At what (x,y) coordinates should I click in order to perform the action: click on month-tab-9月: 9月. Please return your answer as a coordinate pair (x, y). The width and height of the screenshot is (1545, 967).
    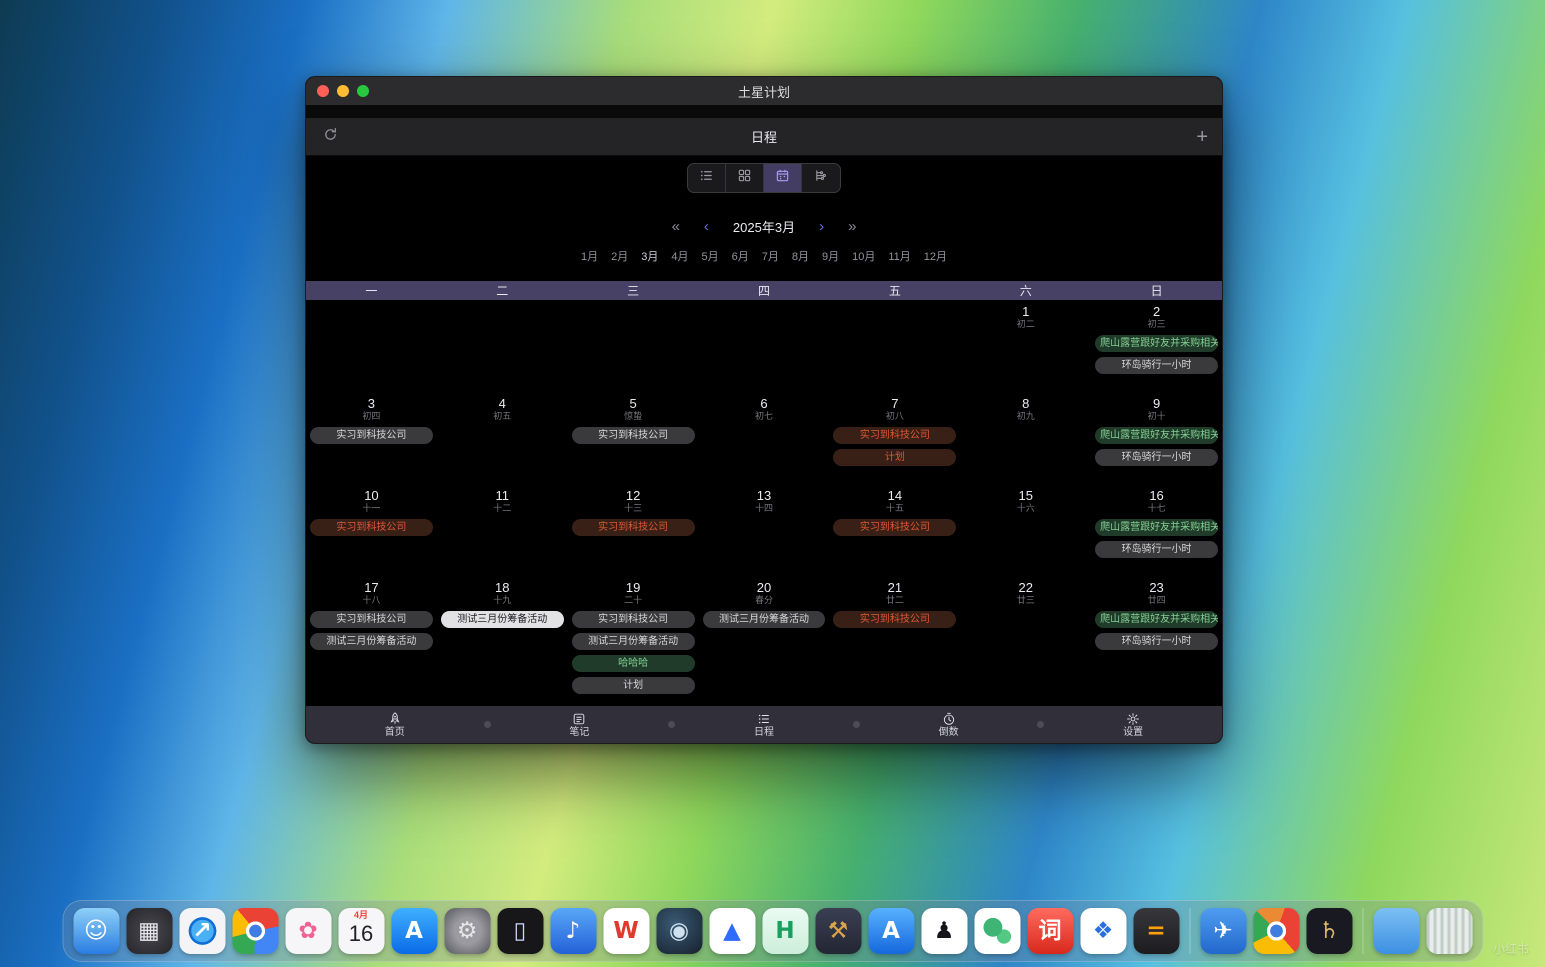
    Looking at the image, I should click on (830, 257).